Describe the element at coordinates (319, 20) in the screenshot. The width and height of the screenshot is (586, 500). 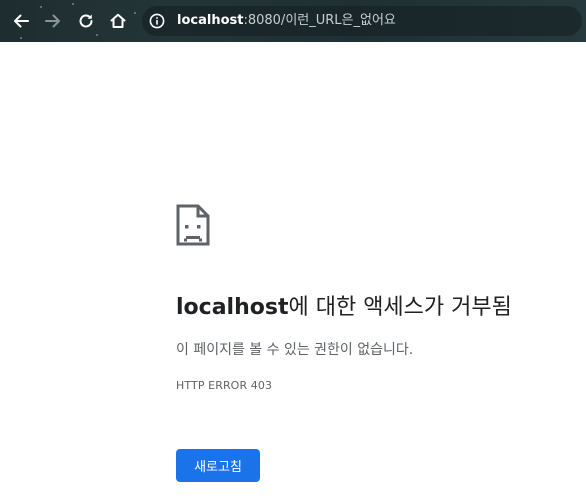
I see `url-path: :8080/이런_URL은_없어요` at that location.